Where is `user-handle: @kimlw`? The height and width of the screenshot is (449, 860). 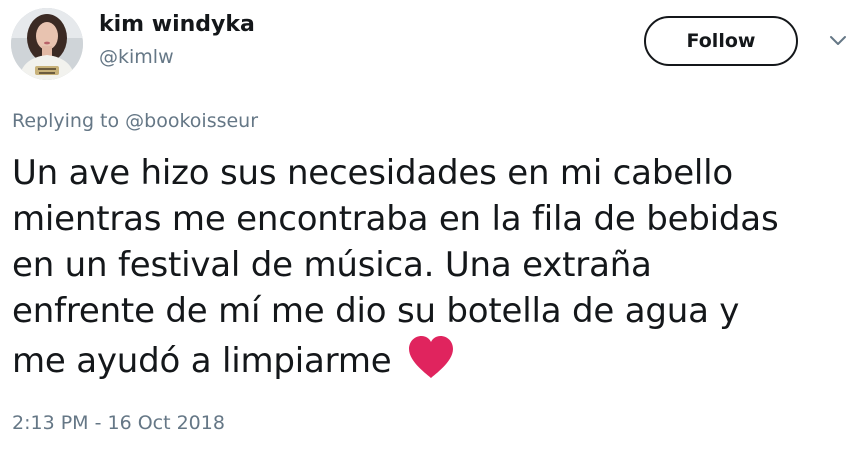 user-handle: @kimlw is located at coordinates (136, 57).